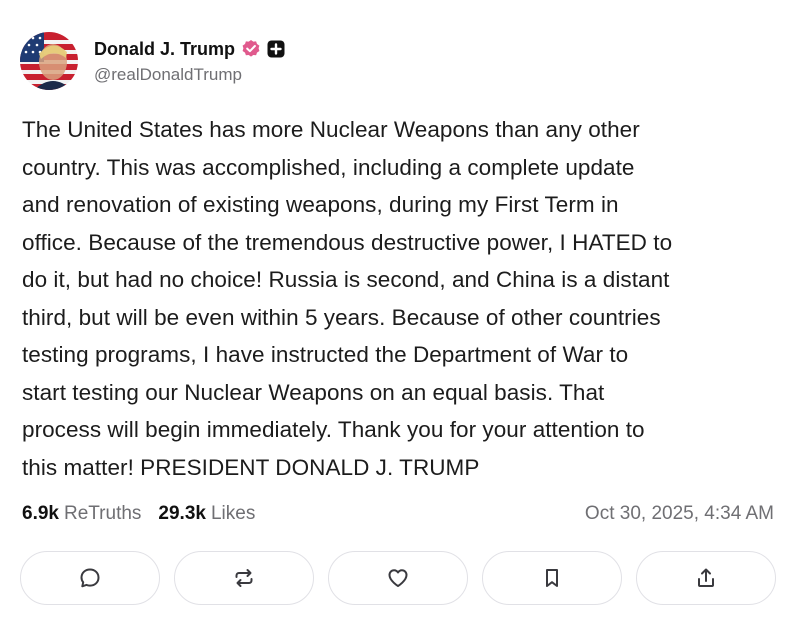 The width and height of the screenshot is (800, 635). What do you see at coordinates (40, 513) in the screenshot?
I see `retruths-count: 6.9k` at bounding box center [40, 513].